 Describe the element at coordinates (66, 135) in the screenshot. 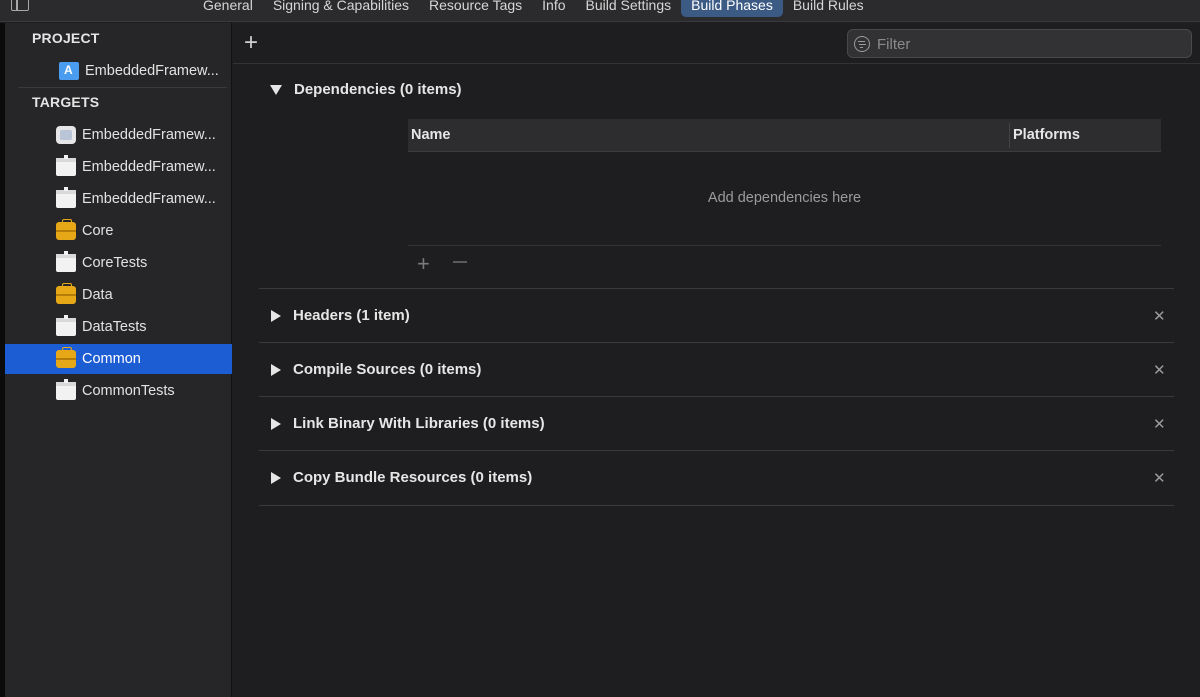

I see `app-icon` at that location.